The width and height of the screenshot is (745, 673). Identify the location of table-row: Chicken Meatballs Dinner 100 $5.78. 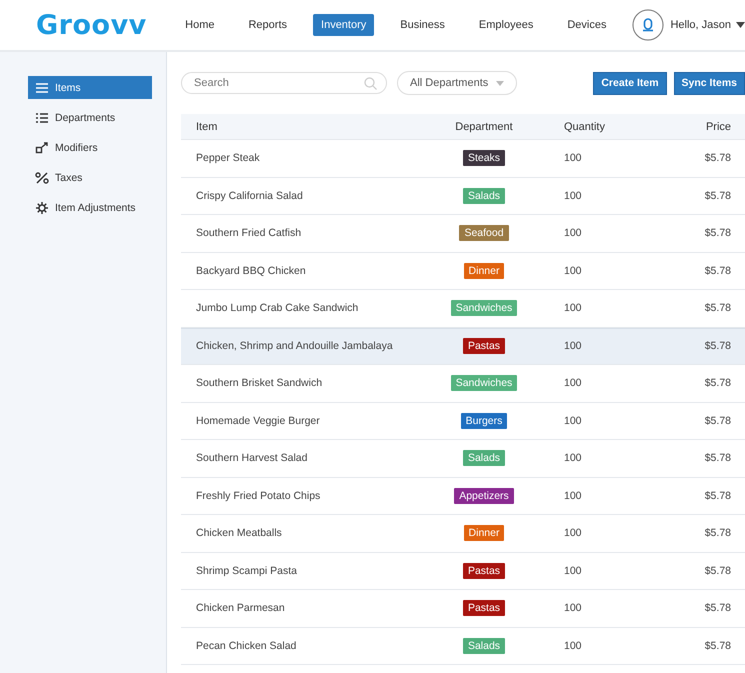
(463, 533).